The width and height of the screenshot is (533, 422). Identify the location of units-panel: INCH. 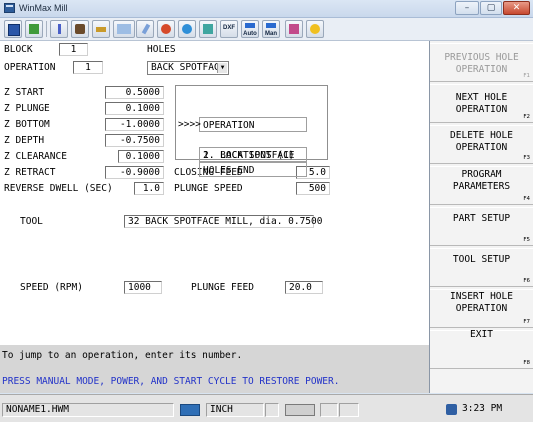
(235, 410).